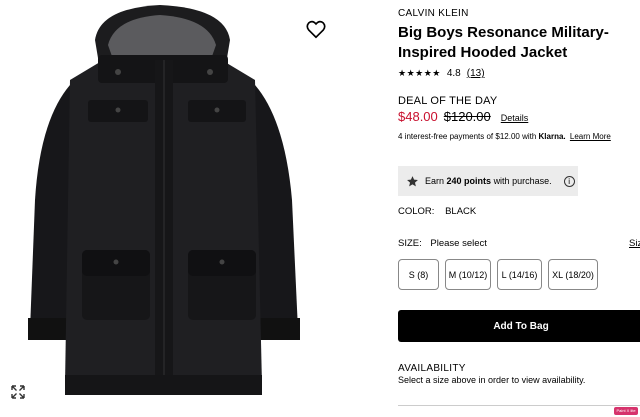  Describe the element at coordinates (468, 274) in the screenshot. I see `size-option-m: M (10/12)` at that location.